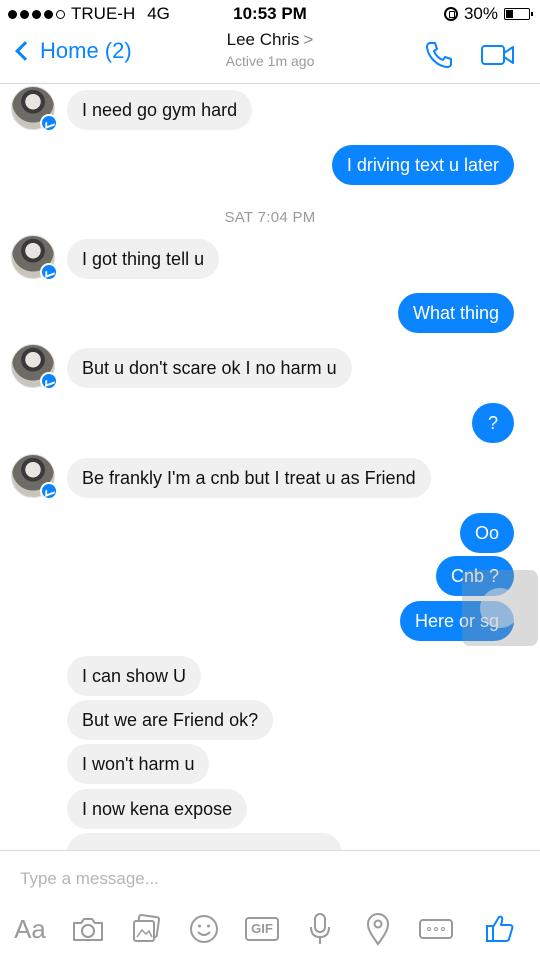 The image size is (540, 960). I want to click on location-icon, so click(378, 929).